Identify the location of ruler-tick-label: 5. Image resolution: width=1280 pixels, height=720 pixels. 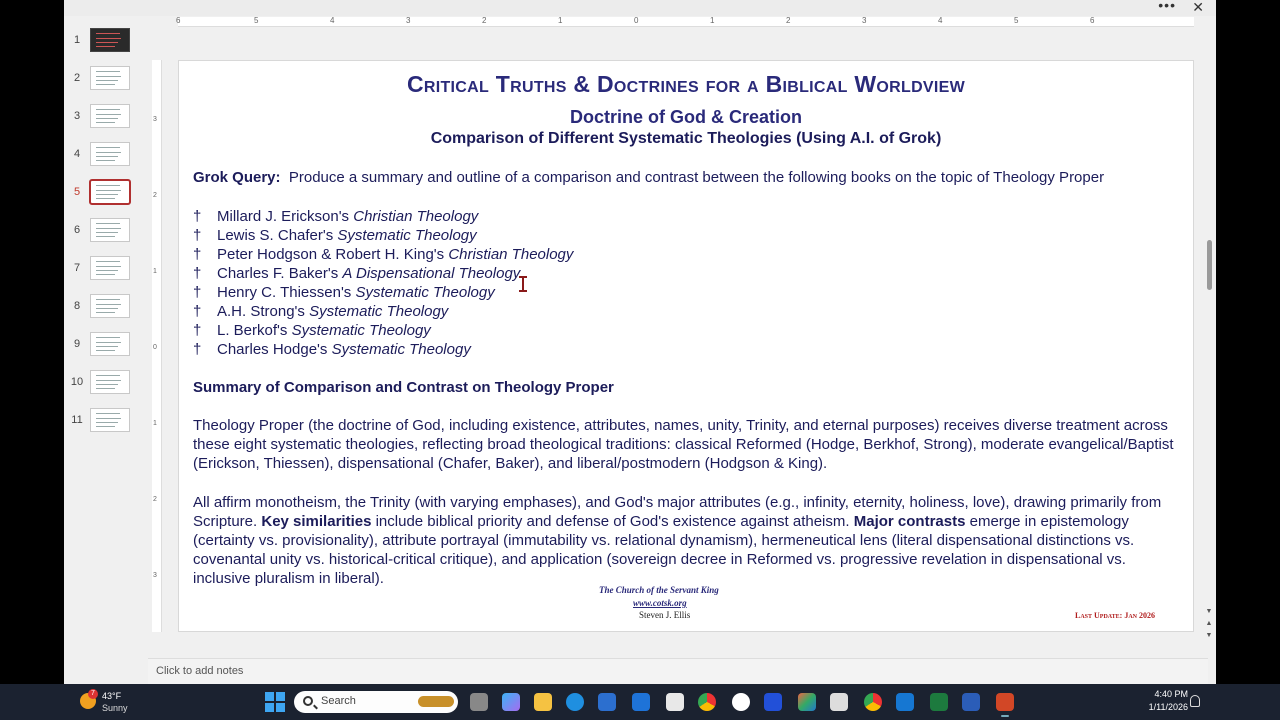
(1016, 20).